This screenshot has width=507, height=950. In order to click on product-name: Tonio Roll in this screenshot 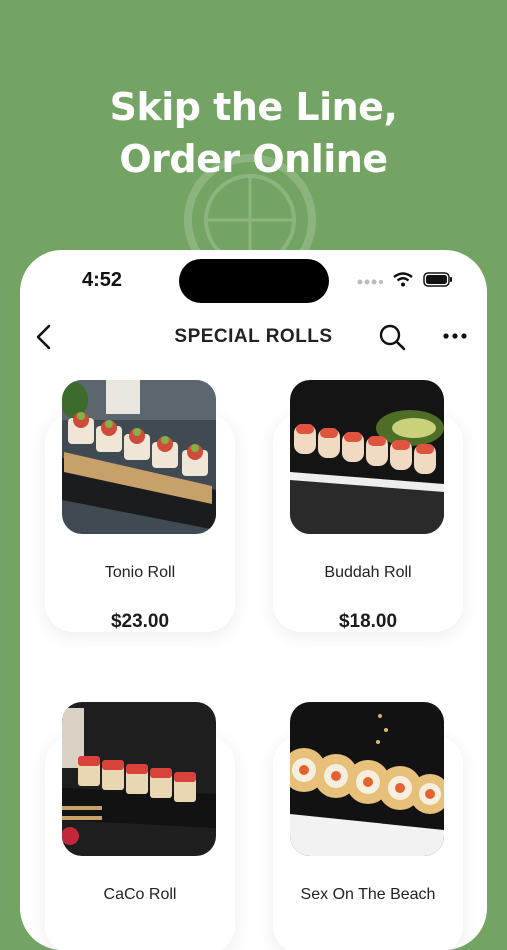, I will do `click(140, 572)`.